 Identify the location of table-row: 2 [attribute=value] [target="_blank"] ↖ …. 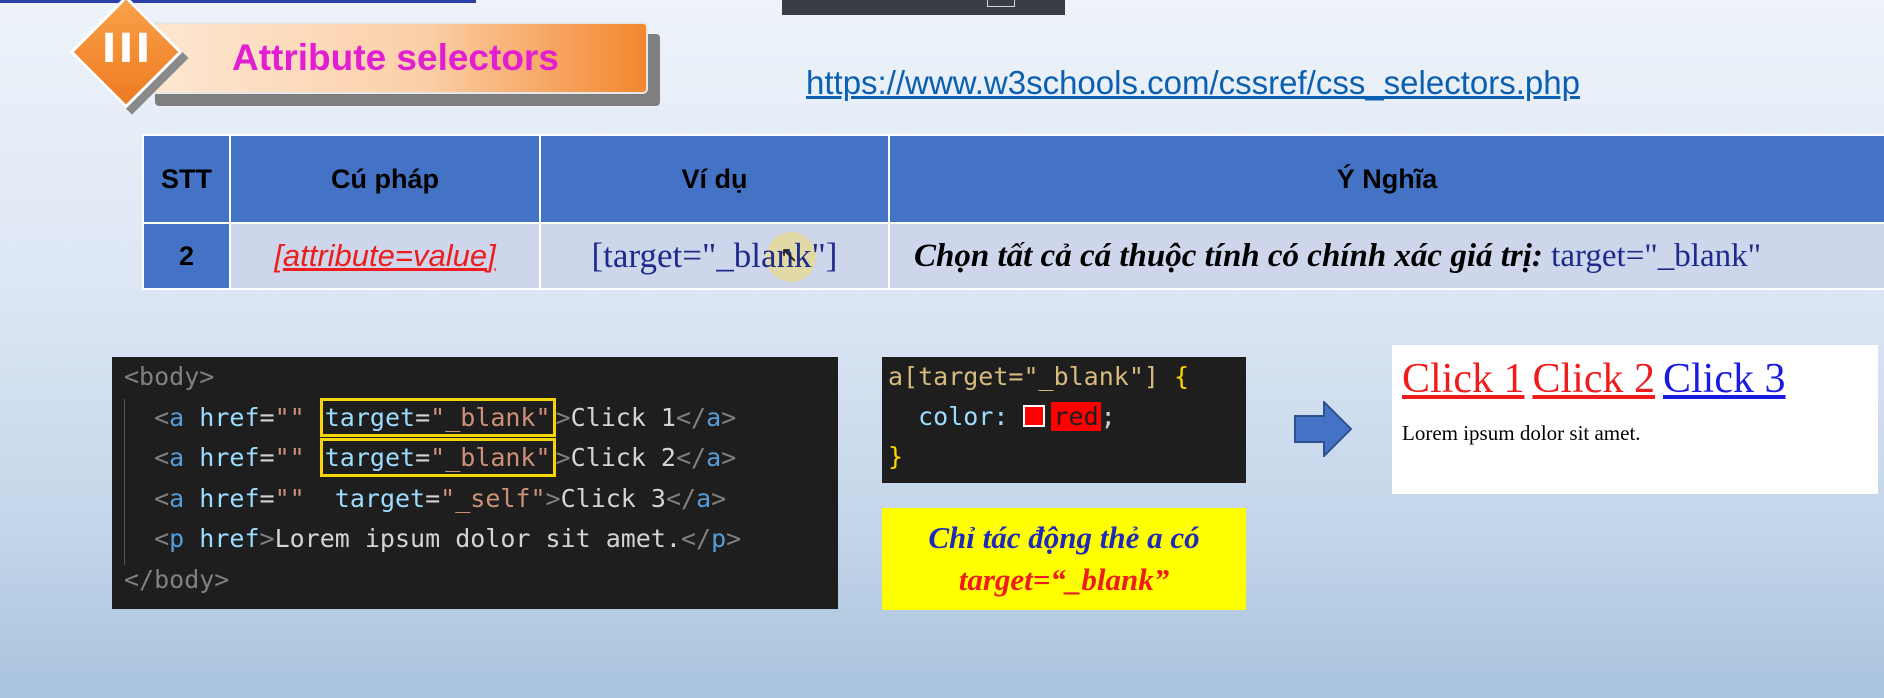
(1013, 256).